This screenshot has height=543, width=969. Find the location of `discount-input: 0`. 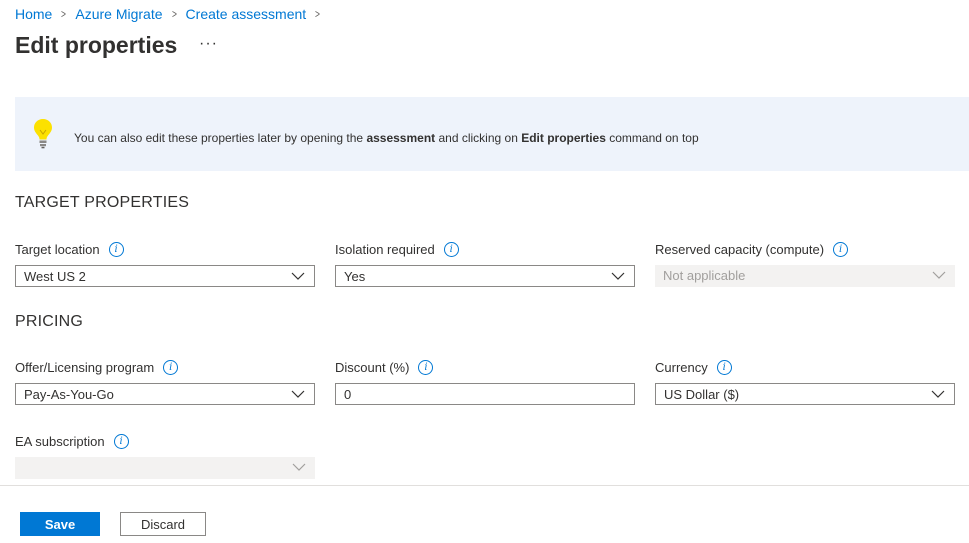

discount-input: 0 is located at coordinates (485, 394).